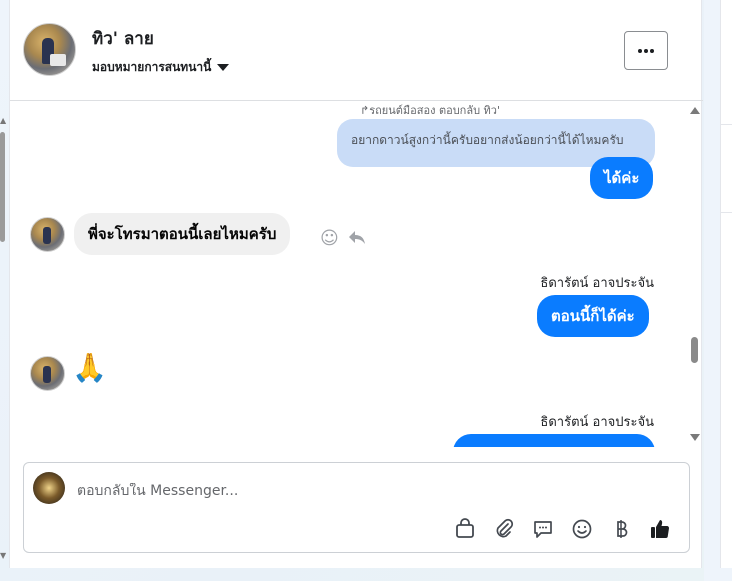  Describe the element at coordinates (58, 60) in the screenshot. I see `avatar-detail` at that location.